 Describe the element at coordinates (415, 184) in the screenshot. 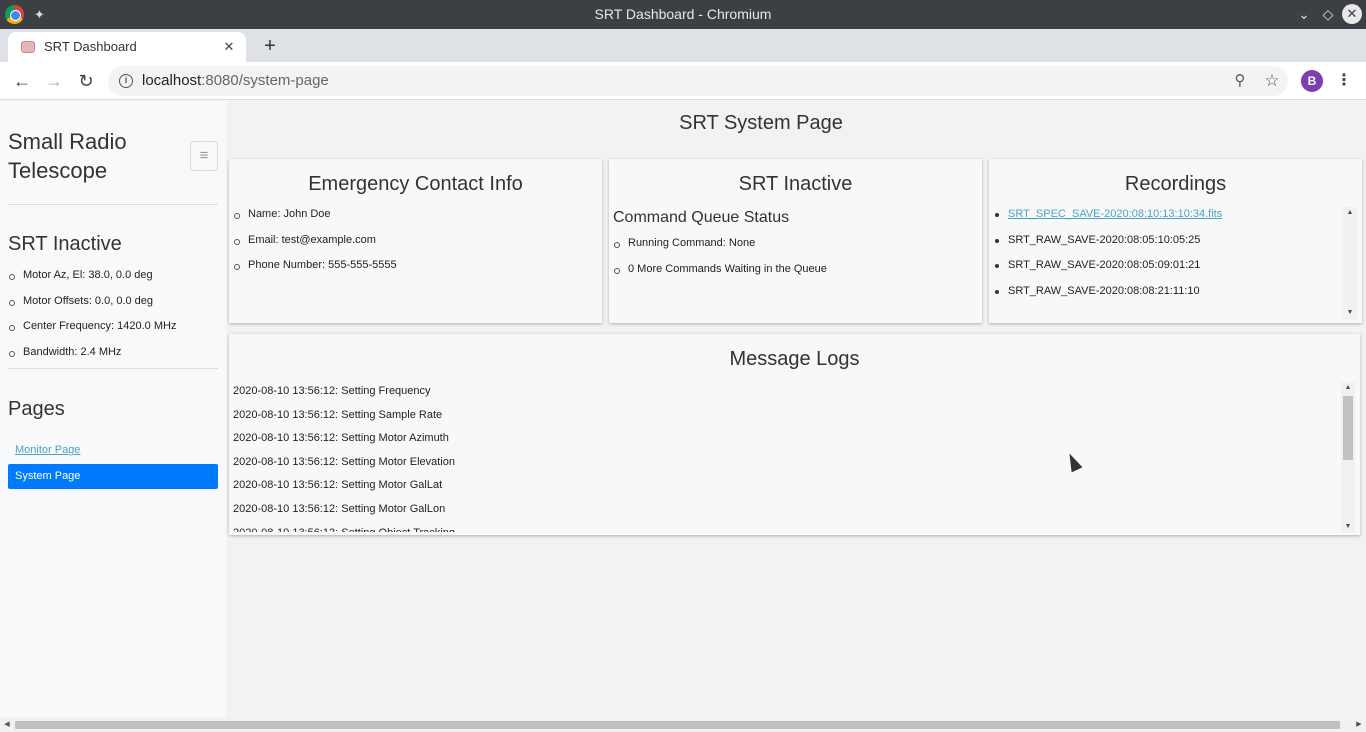

I see `emergency-contact-heading: Emergency Contact Info` at that location.